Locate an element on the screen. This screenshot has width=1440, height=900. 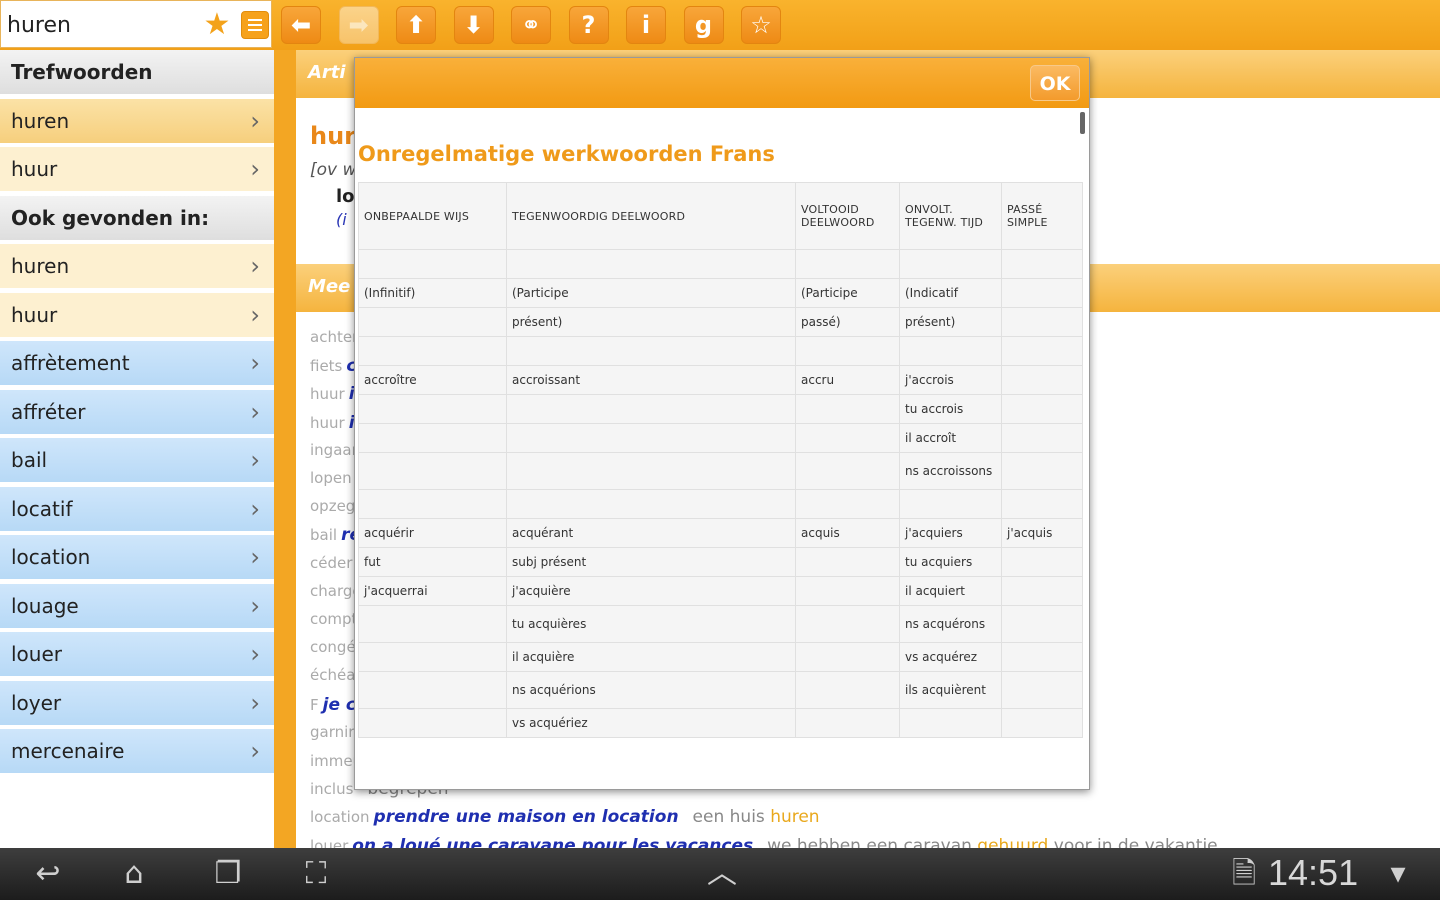
example-line: achter is located at coordinates (334, 337).